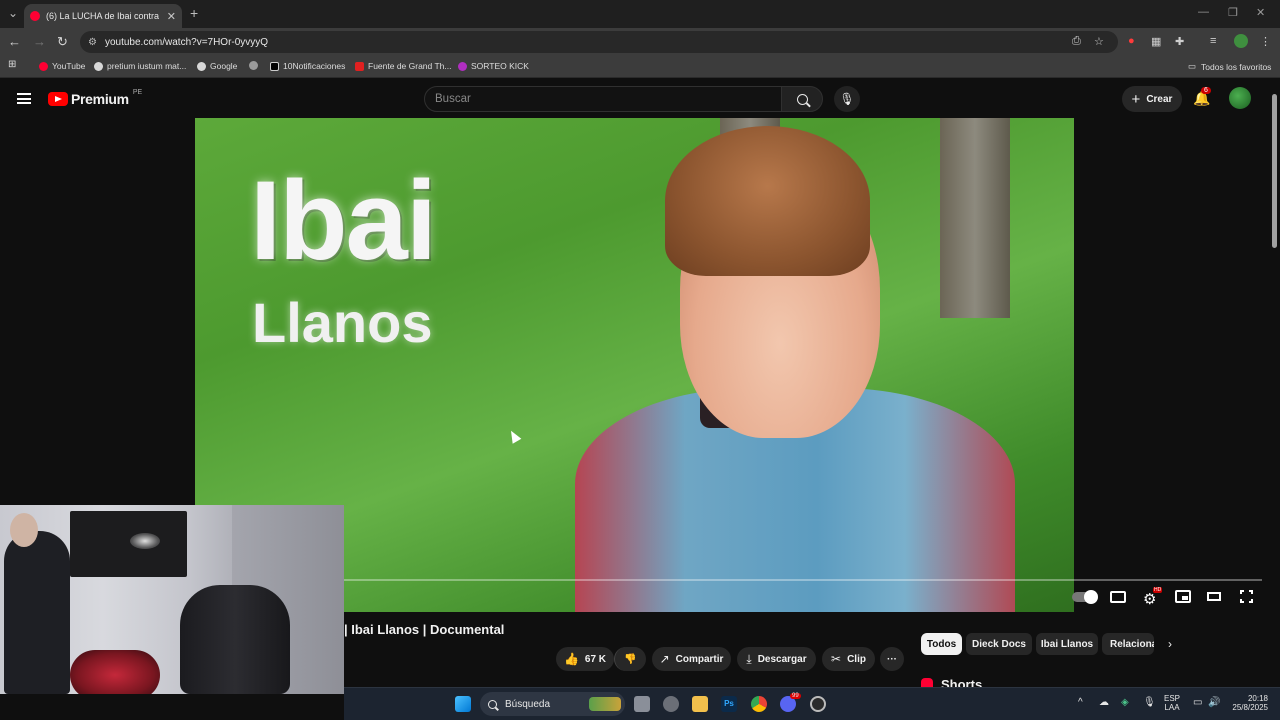 This screenshot has height=720, width=1280. I want to click on clip-button: ✂ Clip, so click(848, 659).